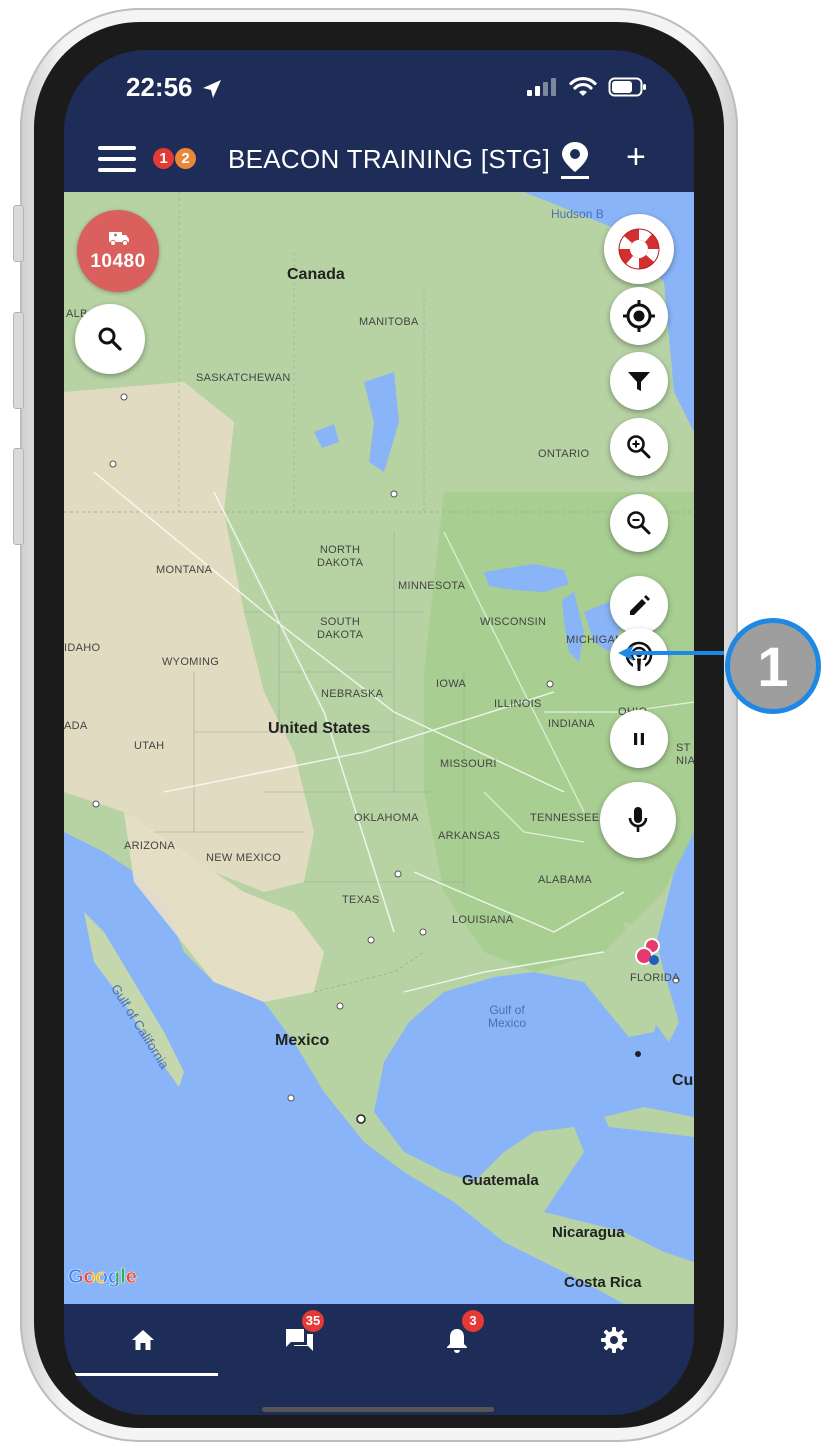 The height and width of the screenshot is (1449, 827). What do you see at coordinates (451, 684) in the screenshot?
I see `map-label-iowa: IOWA` at bounding box center [451, 684].